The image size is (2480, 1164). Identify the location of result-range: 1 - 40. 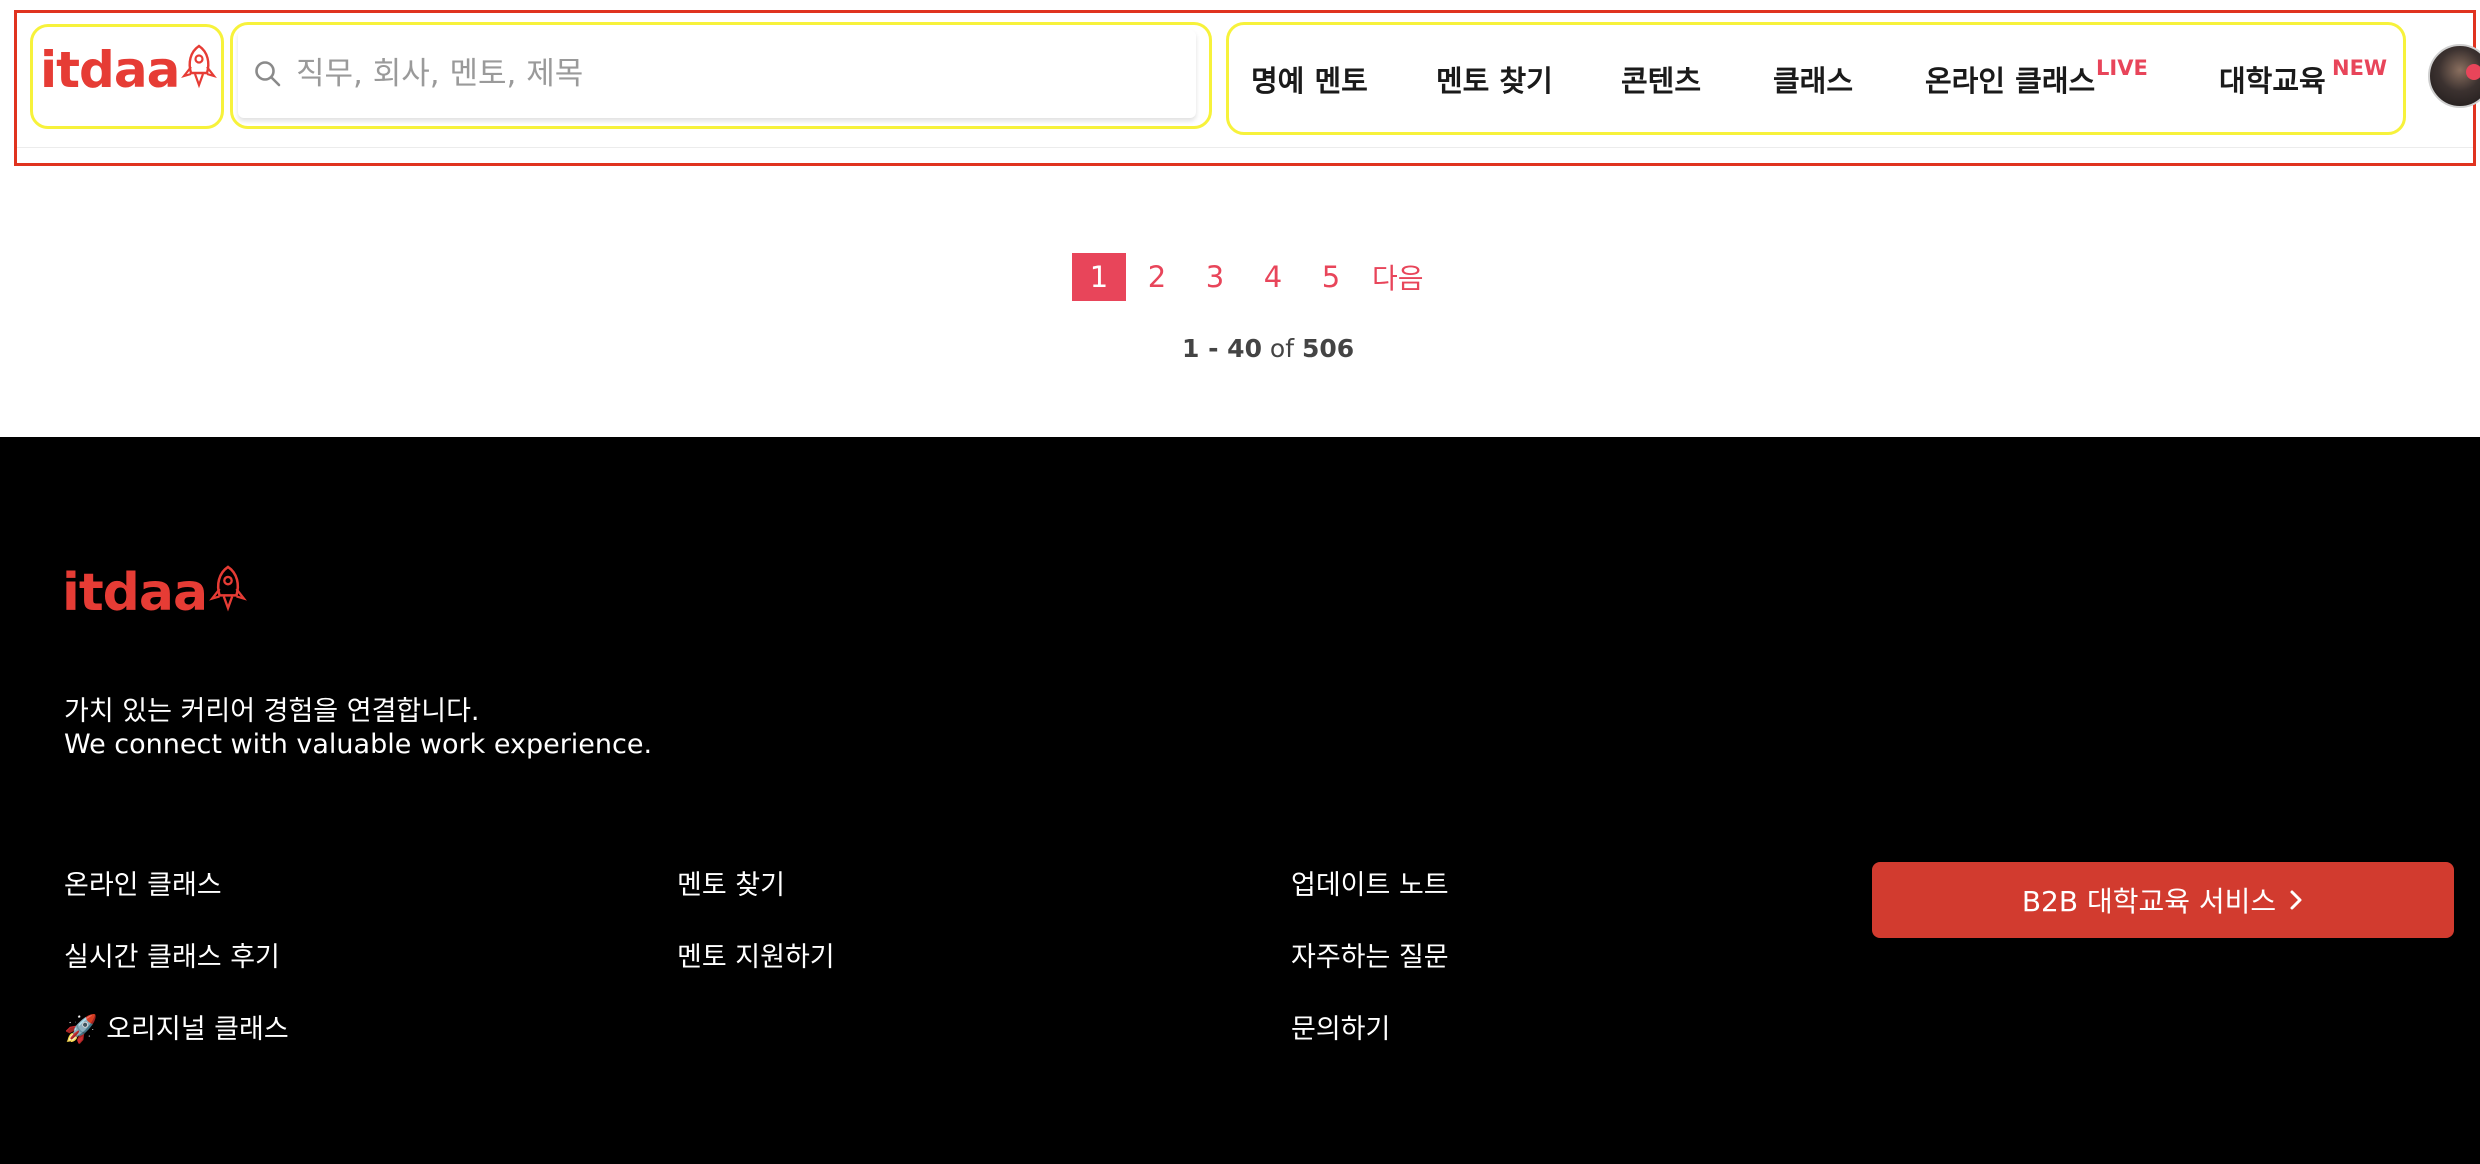
(1222, 348).